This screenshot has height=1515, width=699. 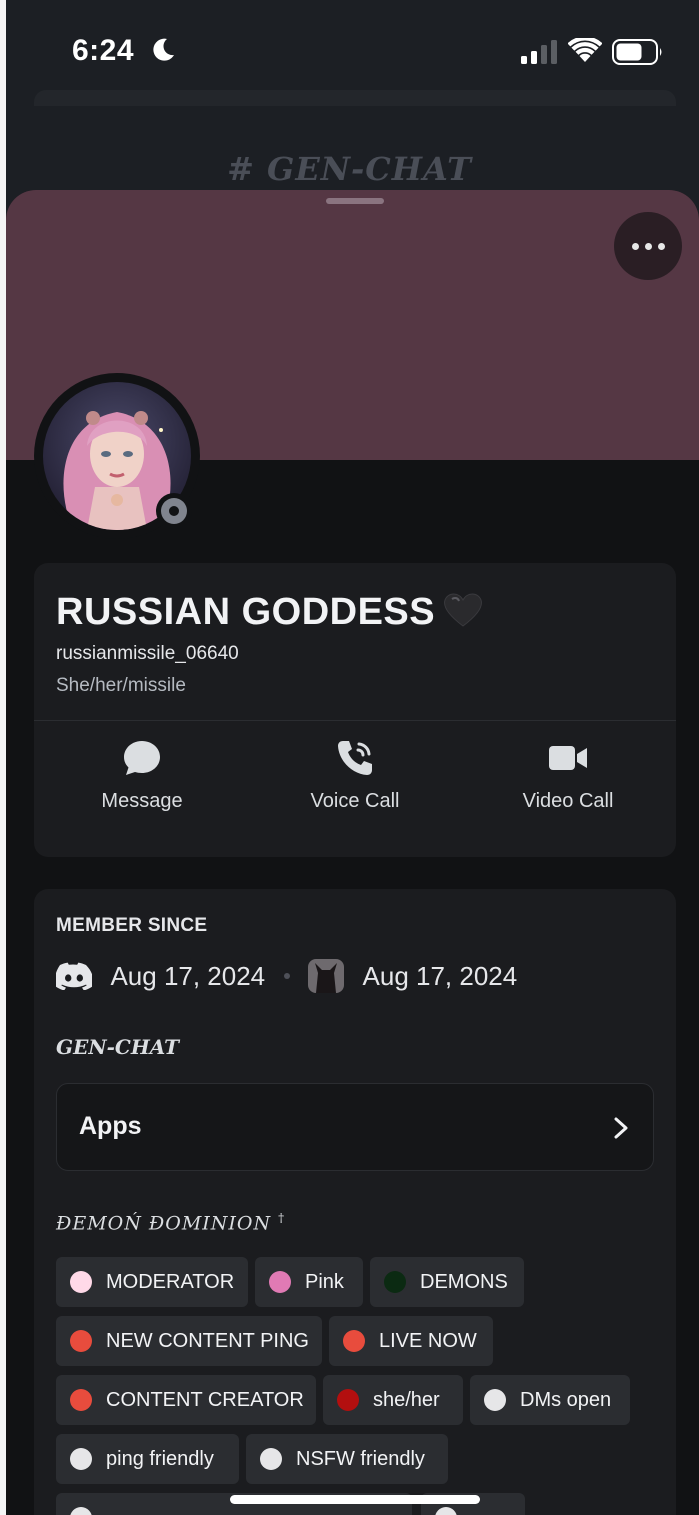 I want to click on separator-dot, so click(x=286, y=976).